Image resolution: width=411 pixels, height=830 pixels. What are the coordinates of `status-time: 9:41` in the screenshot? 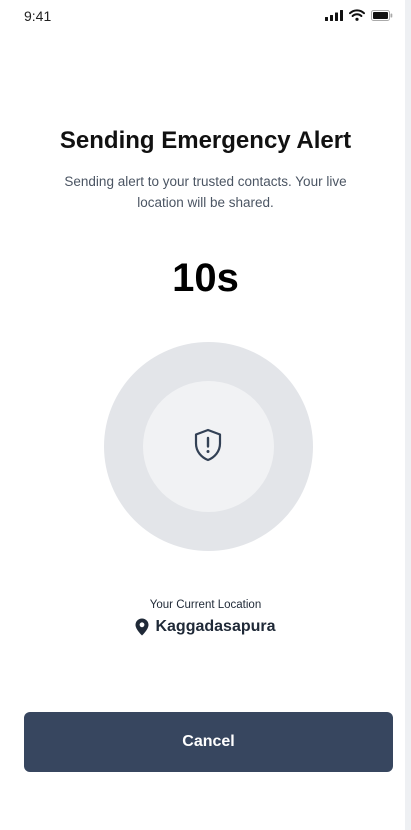 It's located at (38, 16).